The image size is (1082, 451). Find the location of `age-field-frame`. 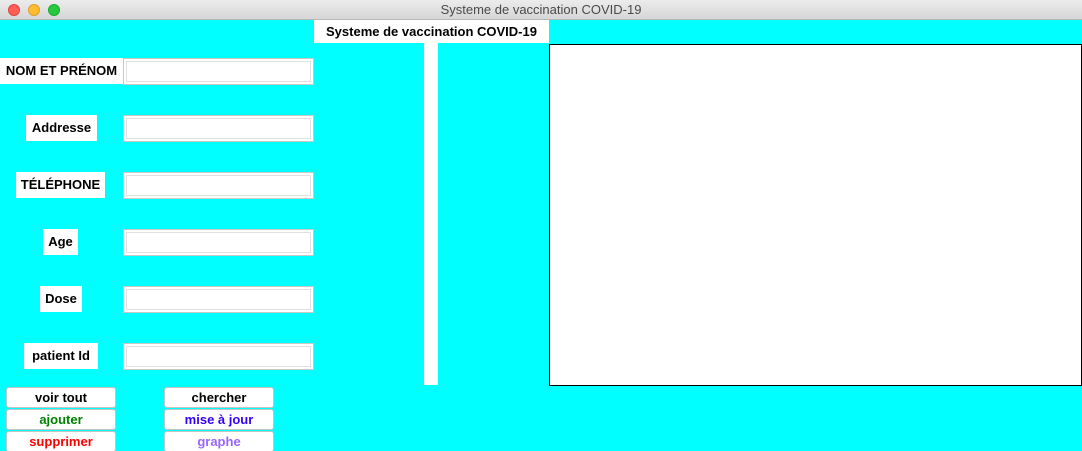

age-field-frame is located at coordinates (218, 242).